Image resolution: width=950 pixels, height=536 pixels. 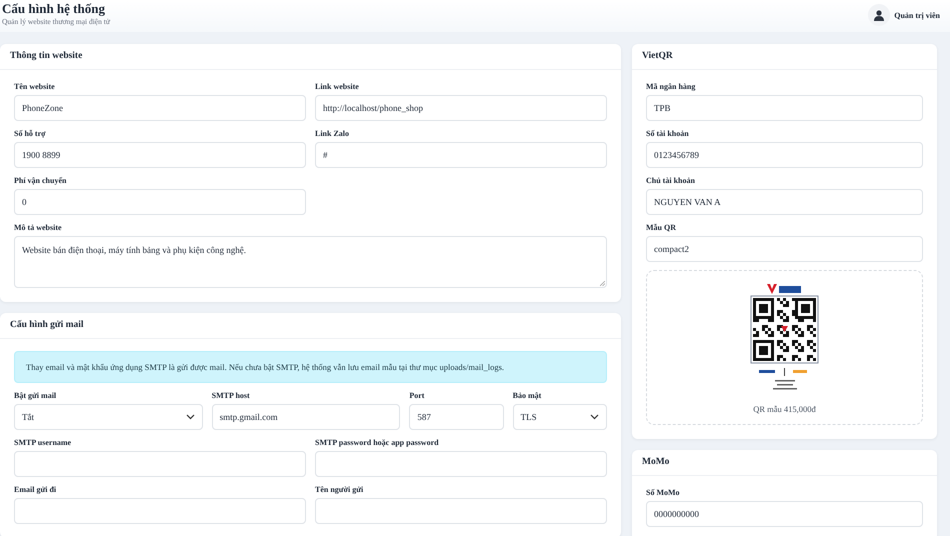 I want to click on field-label: Port, so click(x=417, y=395).